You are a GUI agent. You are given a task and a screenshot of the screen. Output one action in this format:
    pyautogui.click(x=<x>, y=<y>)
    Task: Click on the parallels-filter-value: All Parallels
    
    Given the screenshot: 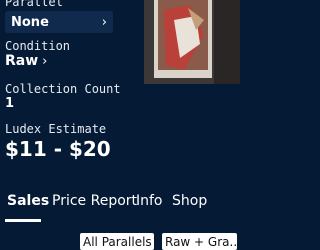 What is the action you would take?
    pyautogui.click(x=117, y=241)
    